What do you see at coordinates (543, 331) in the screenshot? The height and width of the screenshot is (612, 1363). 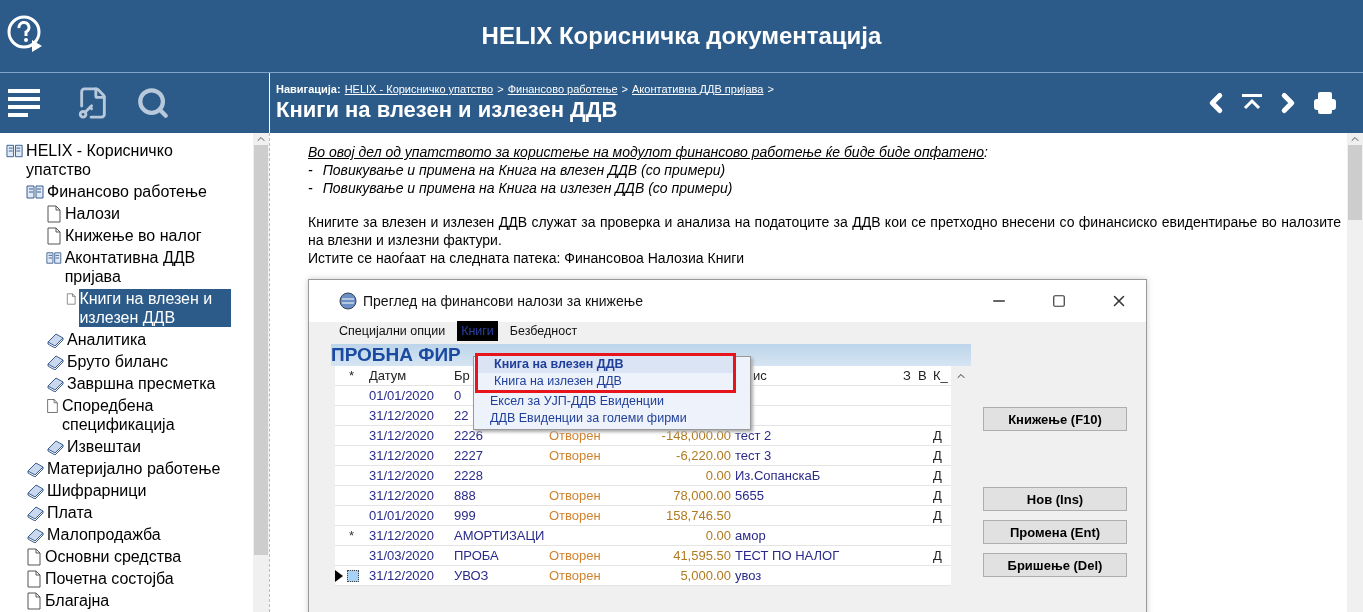 I see `menu-item: Безбедност` at bounding box center [543, 331].